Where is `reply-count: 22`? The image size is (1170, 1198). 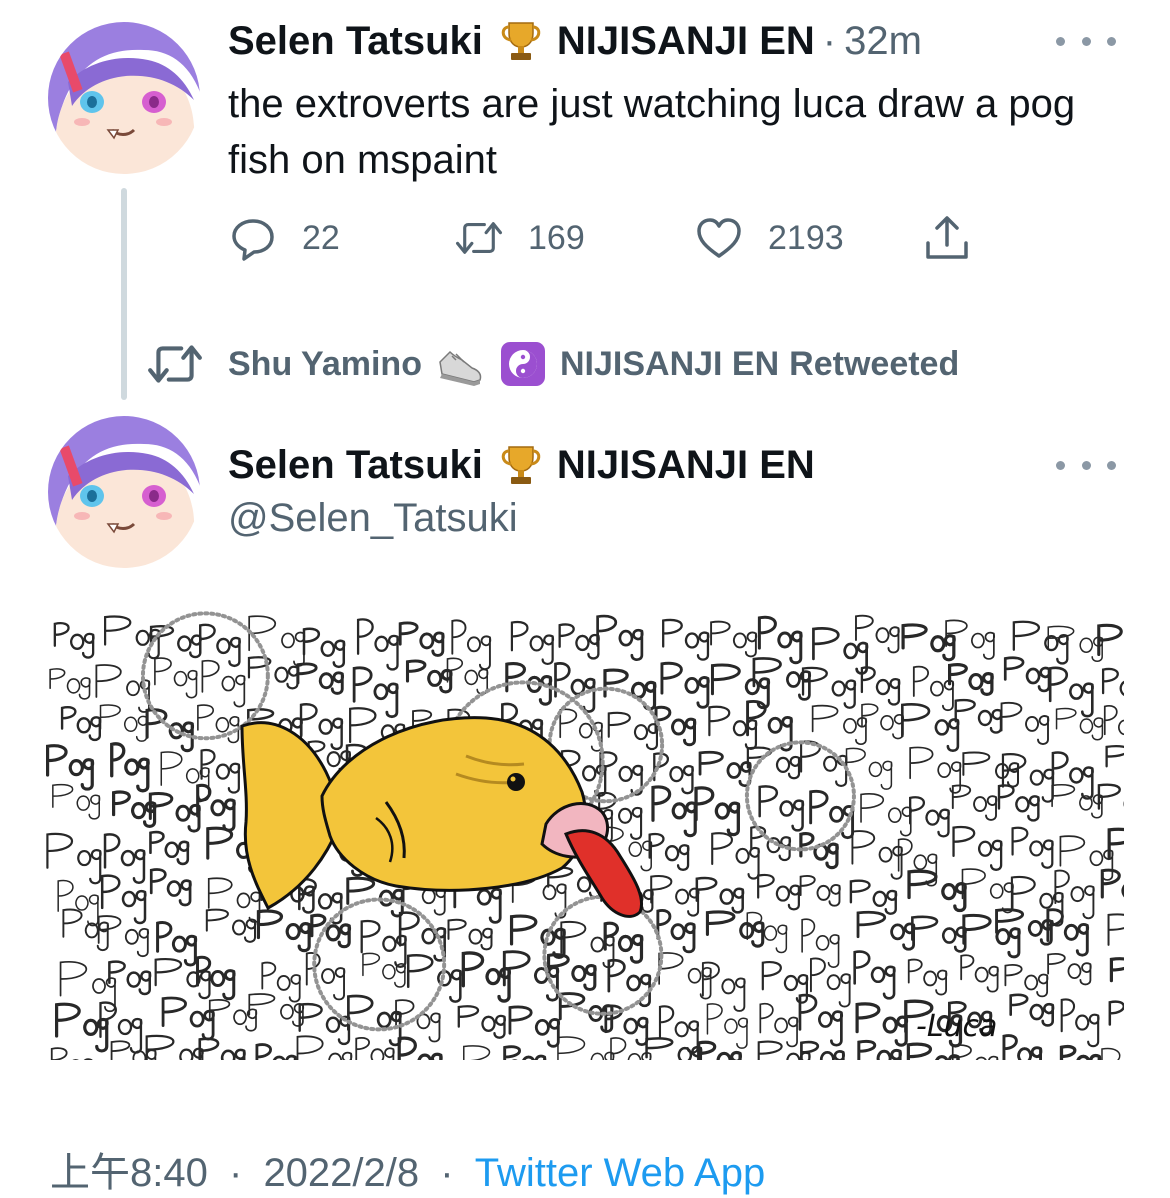 reply-count: 22 is located at coordinates (321, 237).